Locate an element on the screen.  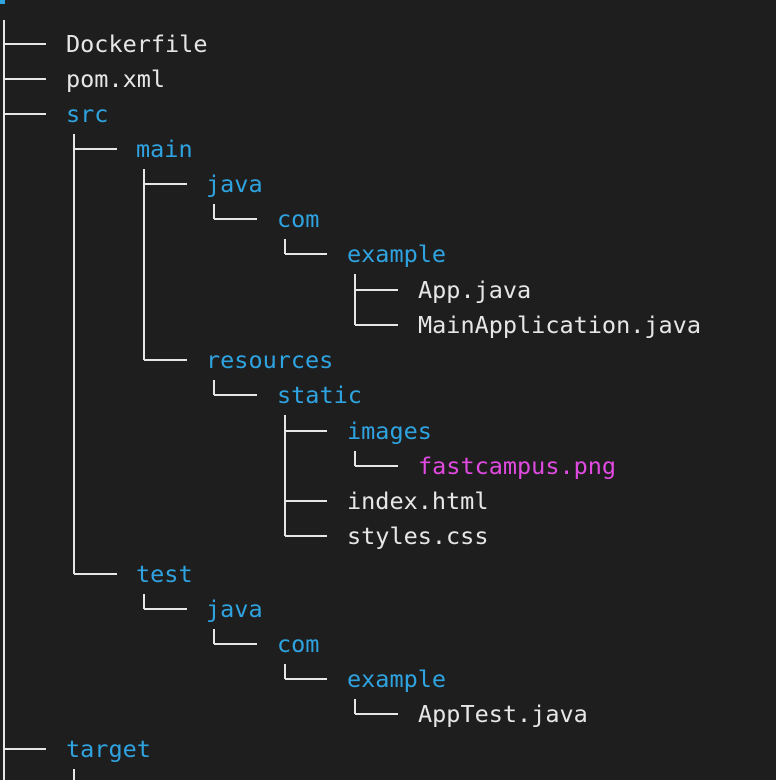
directory-images: images is located at coordinates (389, 431).